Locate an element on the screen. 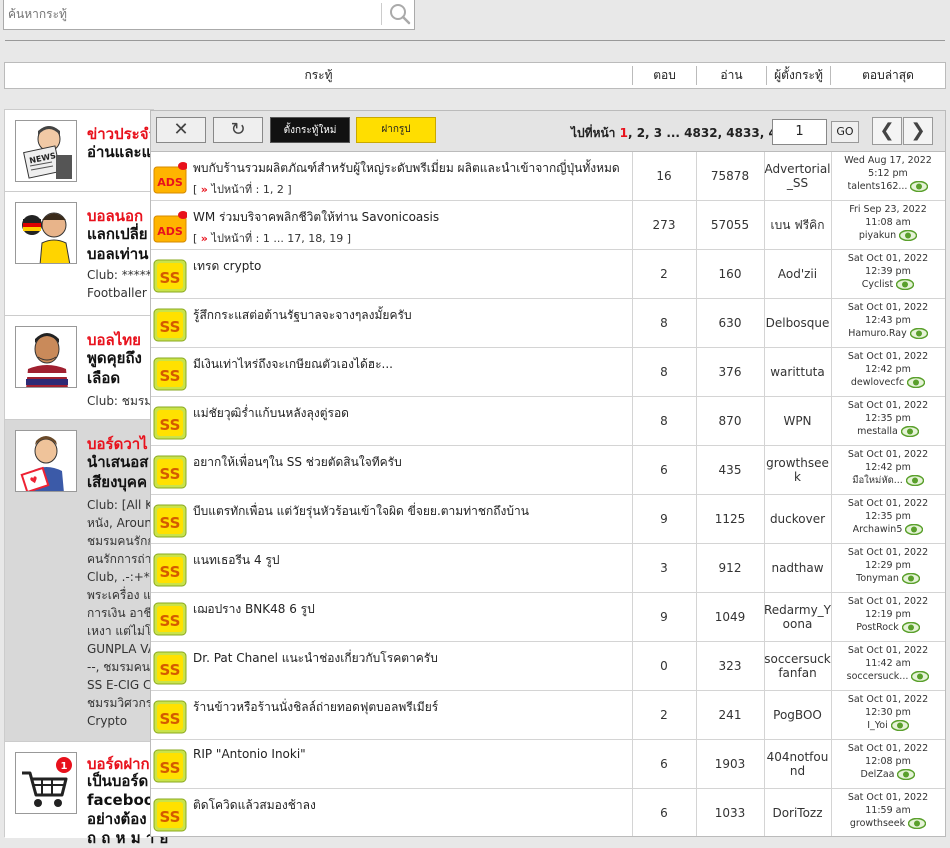  topic-title: RIP "Antonio Inoki" is located at coordinates (410, 754).